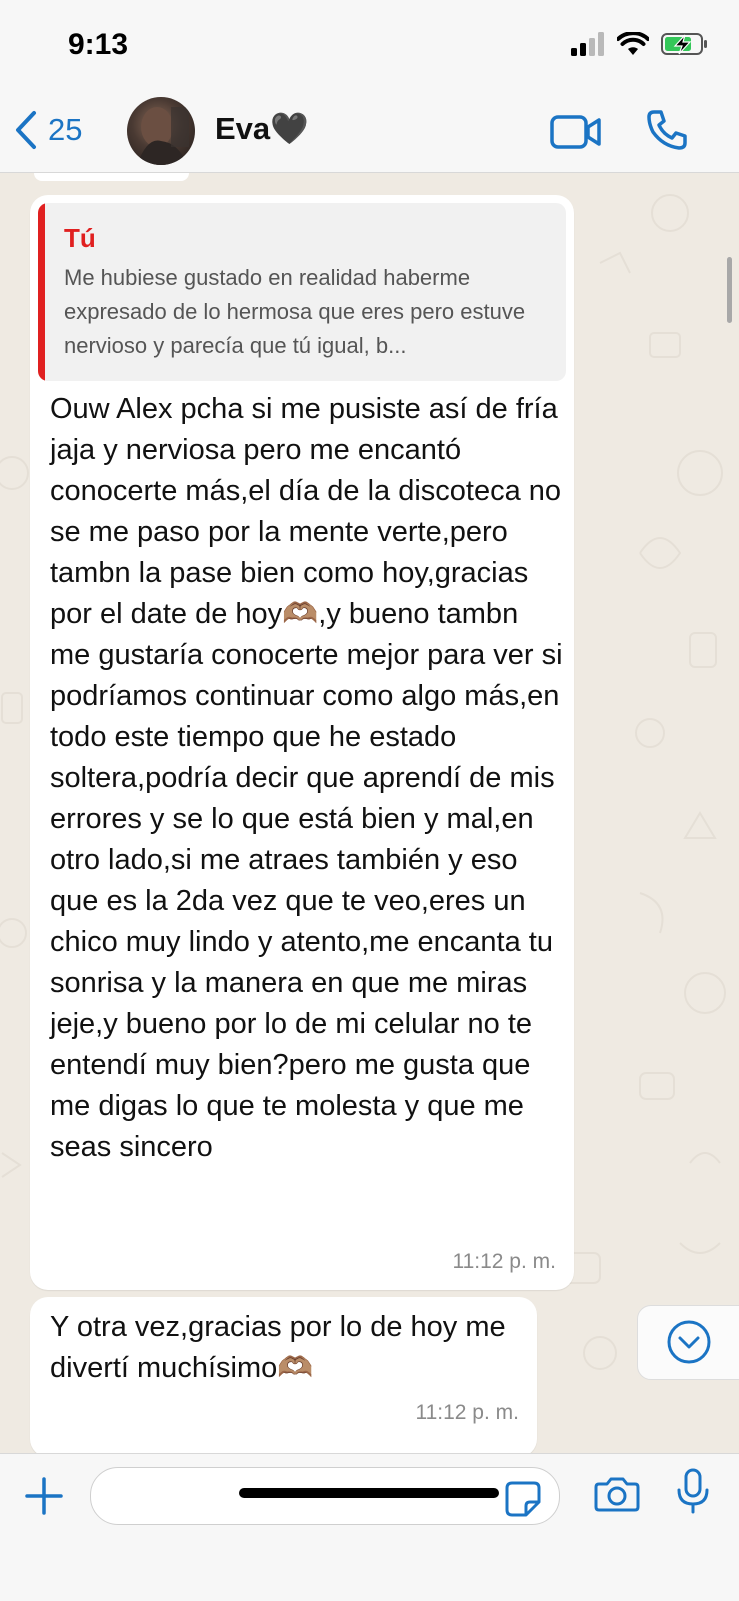 The width and height of the screenshot is (739, 1601). What do you see at coordinates (523, 1499) in the screenshot?
I see `sticker-icon` at bounding box center [523, 1499].